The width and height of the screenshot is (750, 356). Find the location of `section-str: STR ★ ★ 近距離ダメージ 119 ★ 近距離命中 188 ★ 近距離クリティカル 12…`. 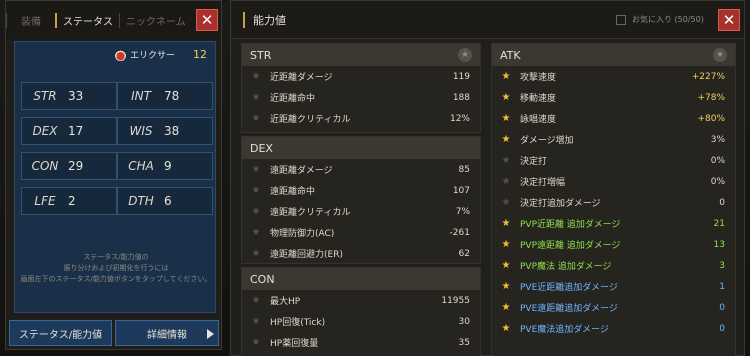

section-str: STR ★ ★ 近距離ダメージ 119 ★ 近距離命中 188 ★ 近距離クリティカル 12… is located at coordinates (361, 88).